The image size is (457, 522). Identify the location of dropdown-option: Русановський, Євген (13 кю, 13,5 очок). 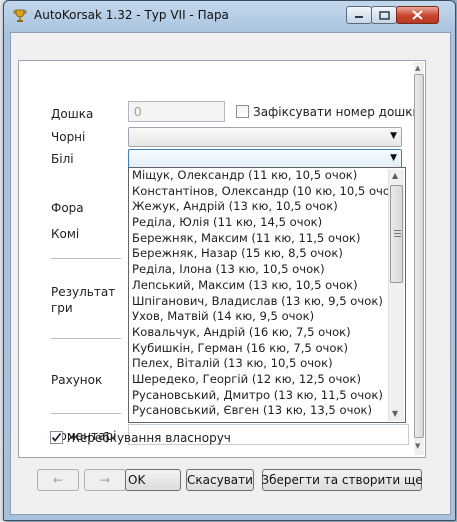
(267, 411).